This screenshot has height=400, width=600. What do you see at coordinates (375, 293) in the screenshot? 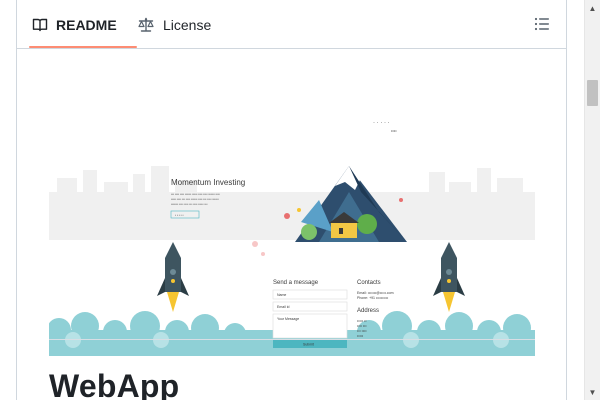
I see `contact-email: Email: •••••••@•••••.com` at bounding box center [375, 293].